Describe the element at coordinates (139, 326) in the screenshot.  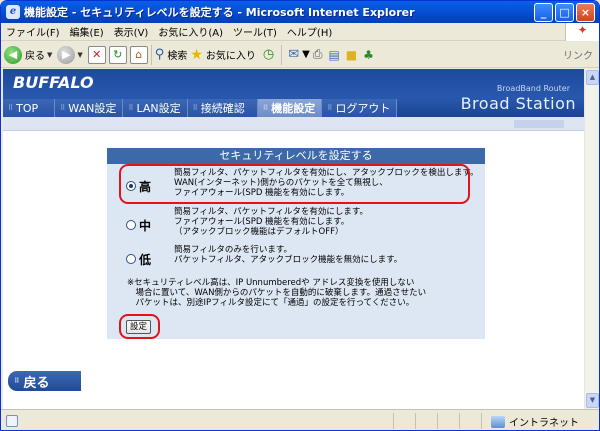
I see `highlight-apply-button` at that location.